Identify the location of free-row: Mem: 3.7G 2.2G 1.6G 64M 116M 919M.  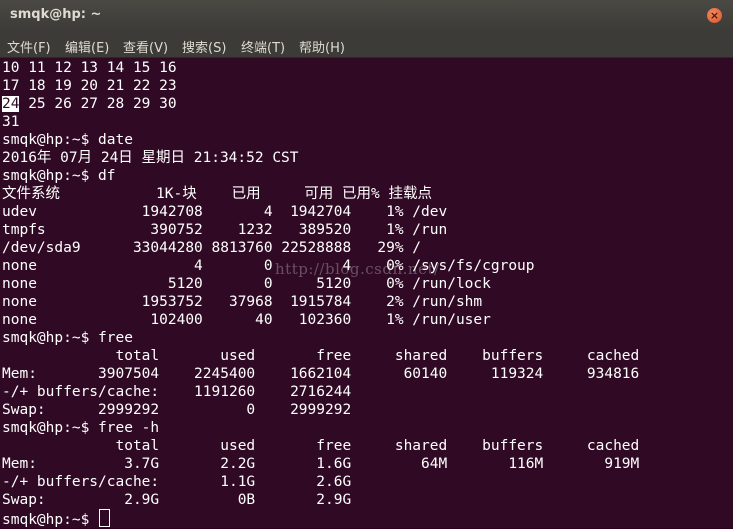
(321, 464).